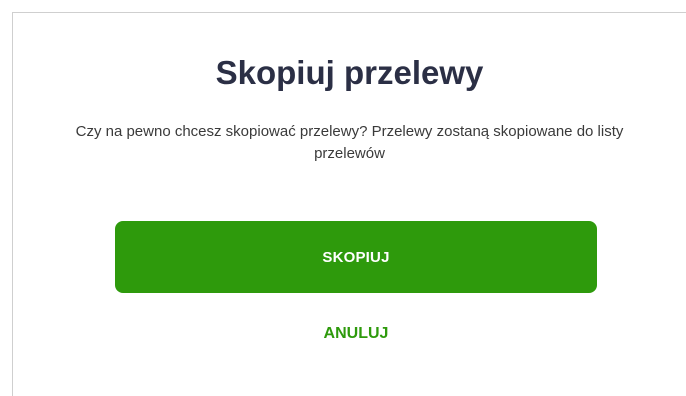  I want to click on dialog-title: Skopiuj przelewy, so click(349, 72).